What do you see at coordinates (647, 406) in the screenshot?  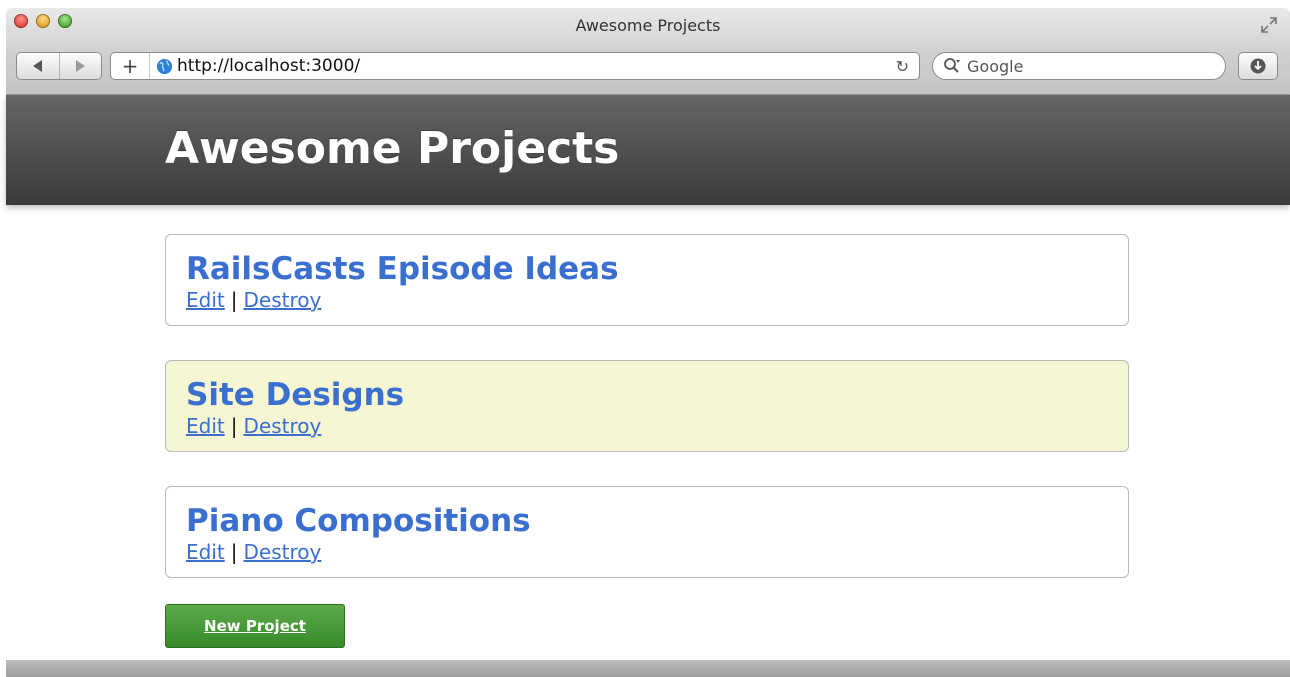 I see `project-card-highlighted: Site Designs Edit | Destroy` at bounding box center [647, 406].